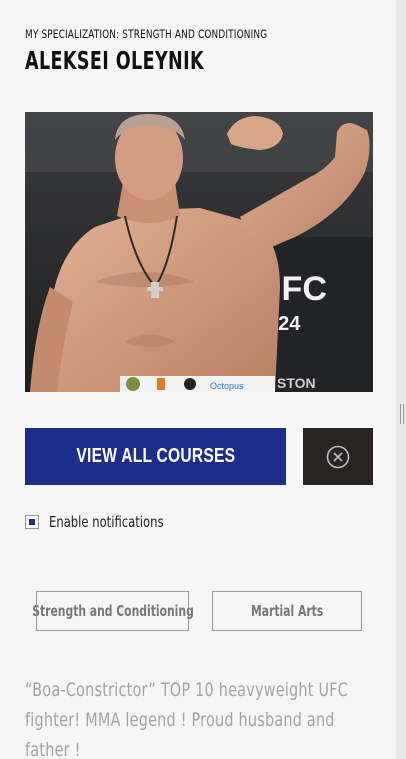 The height and width of the screenshot is (759, 406). I want to click on sponsor-text: Octopus, so click(227, 386).